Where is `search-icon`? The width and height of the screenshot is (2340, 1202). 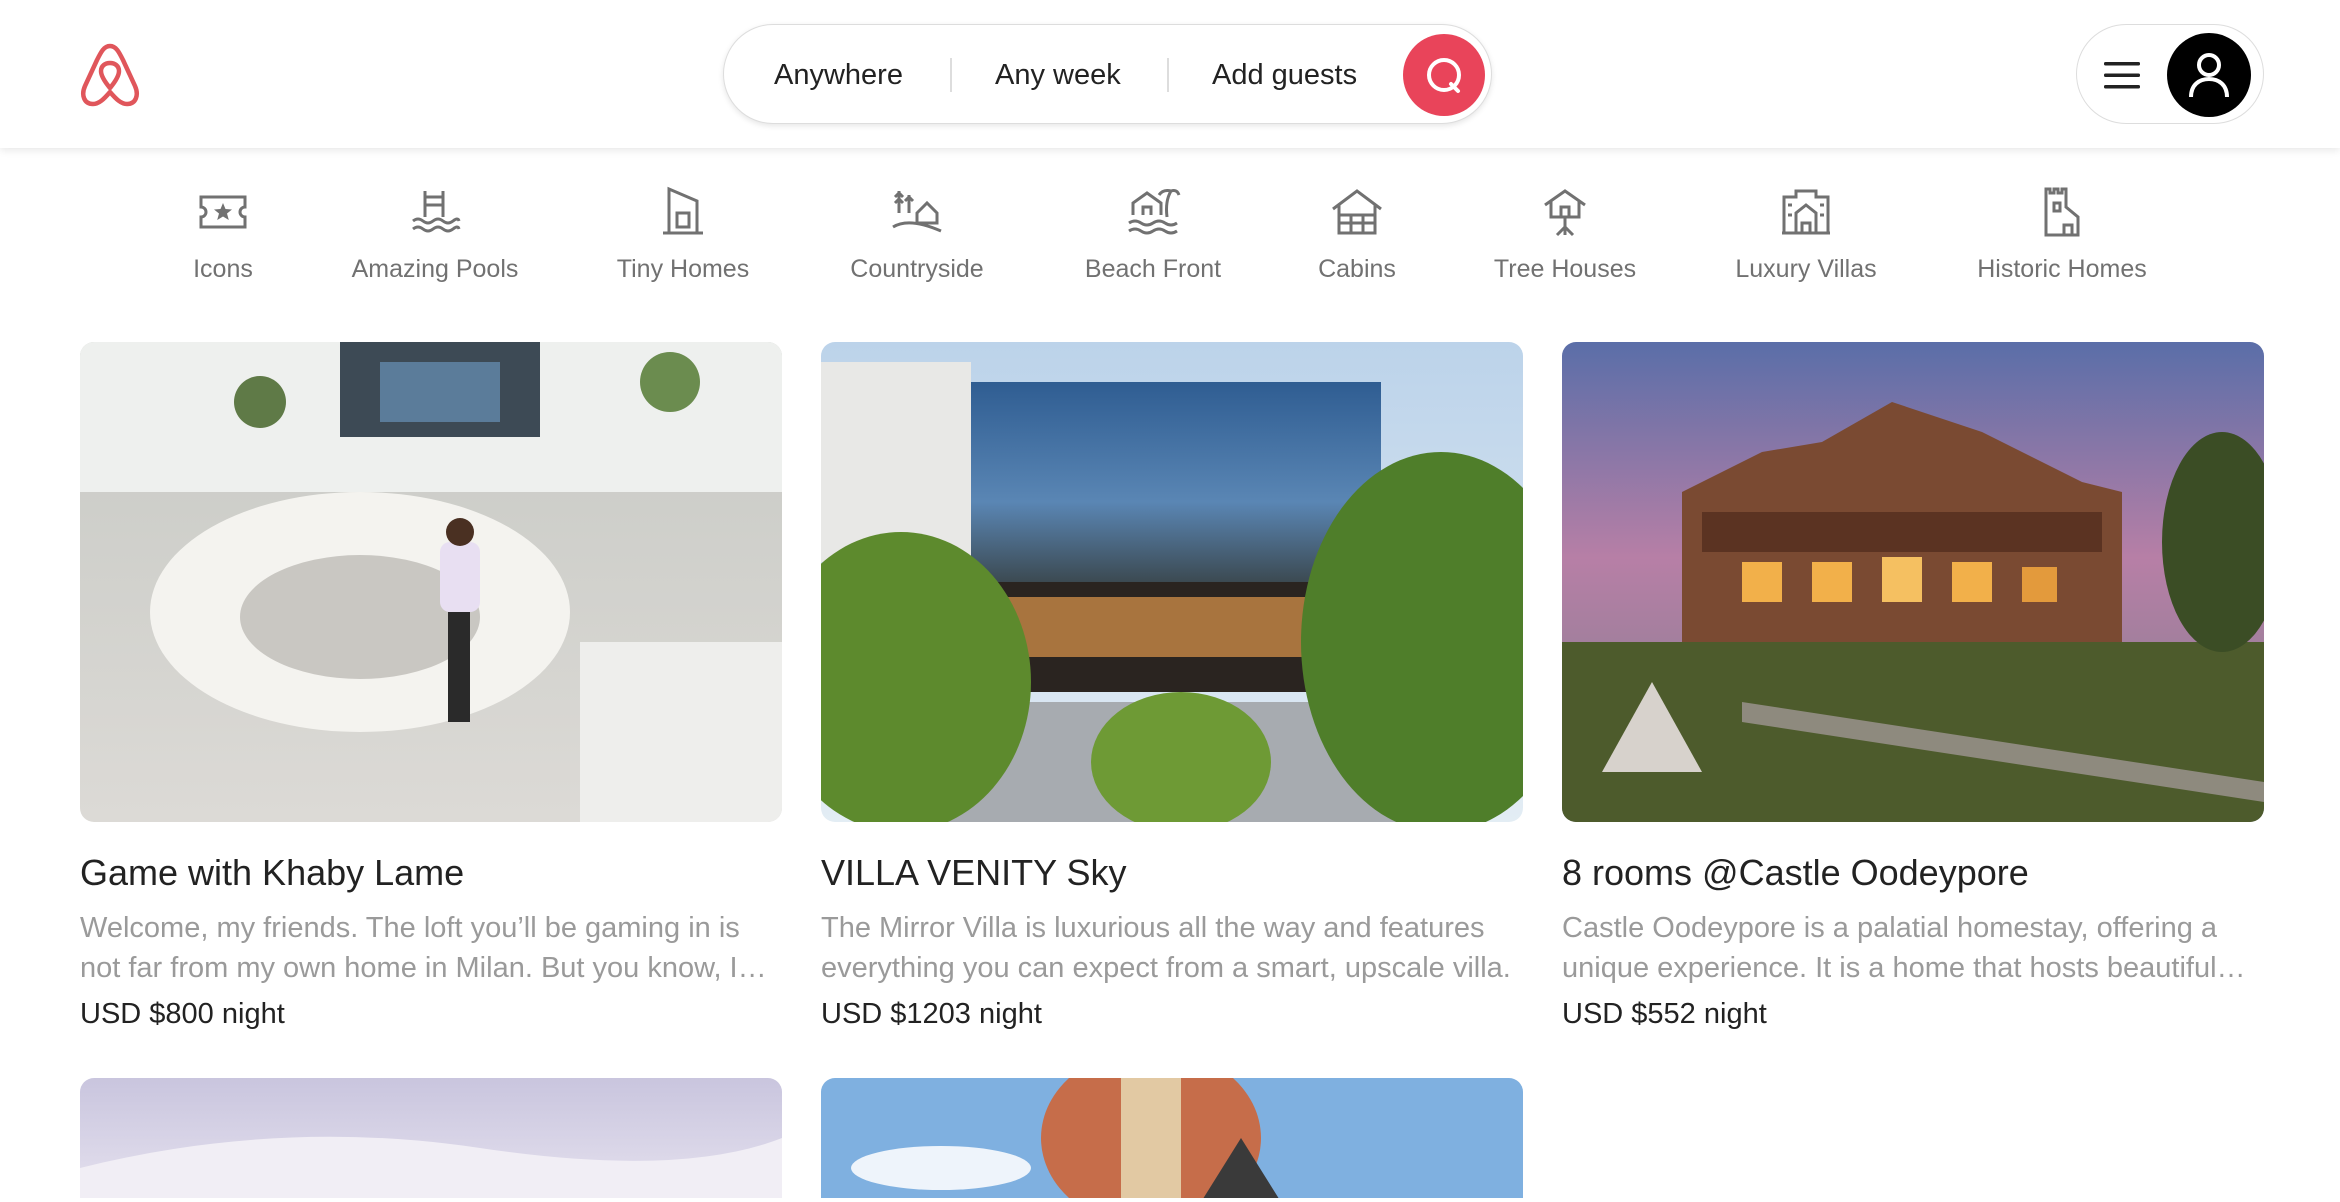
search-icon is located at coordinates (1444, 75).